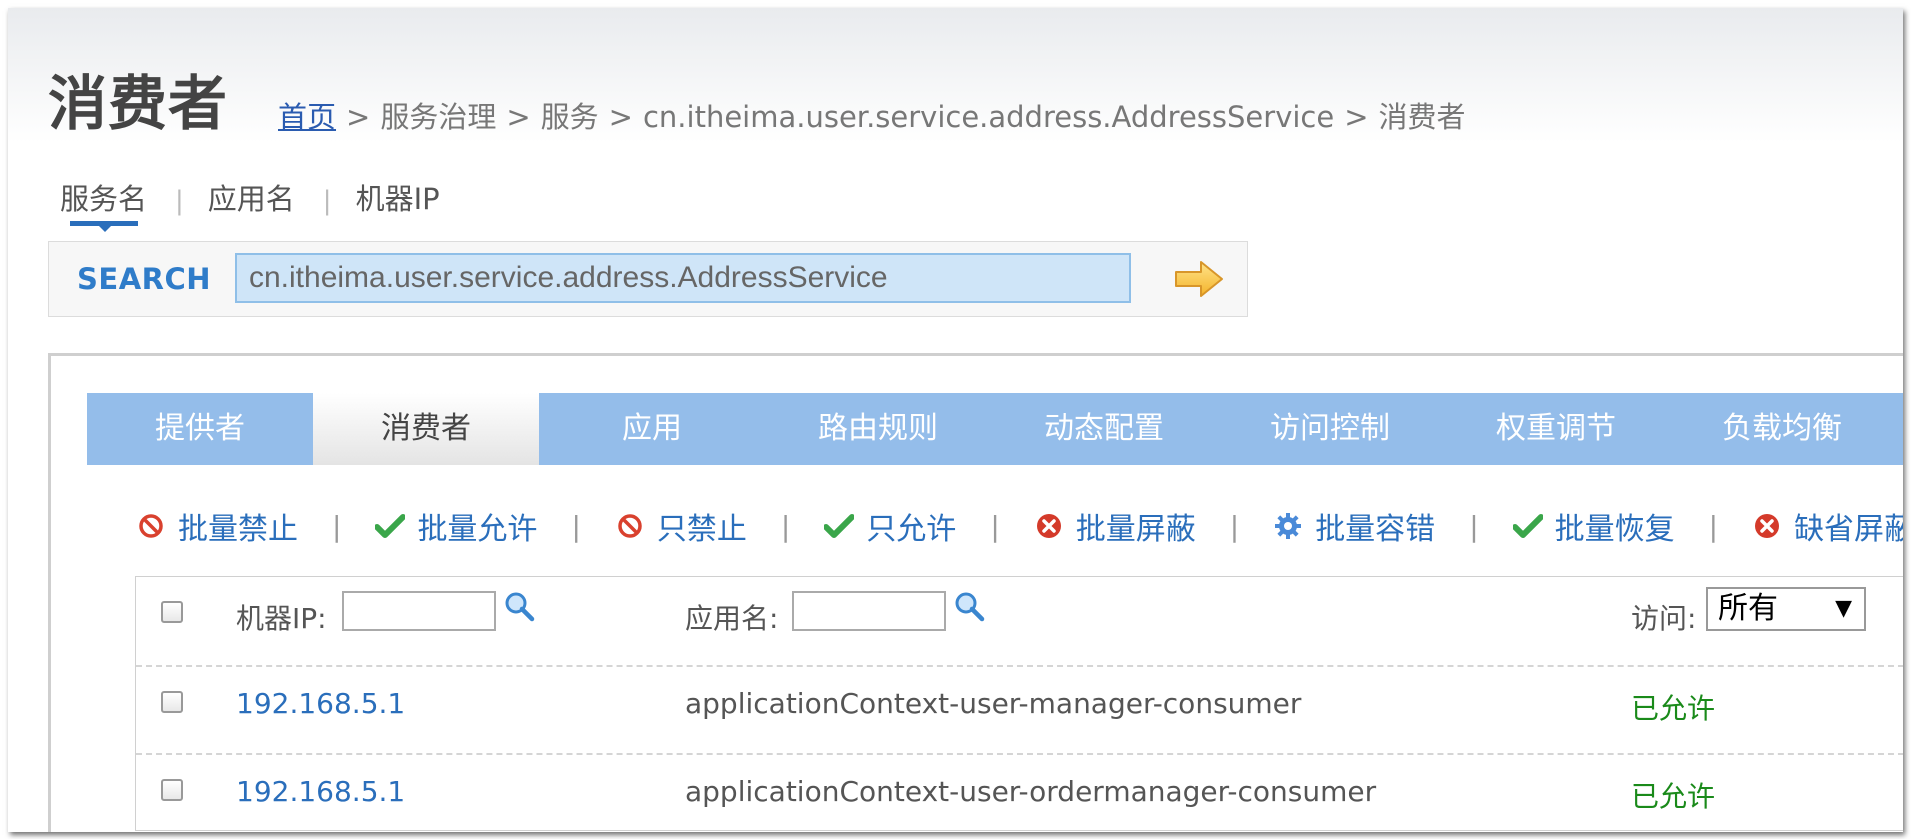  What do you see at coordinates (1288, 526) in the screenshot?
I see `gear-icon` at bounding box center [1288, 526].